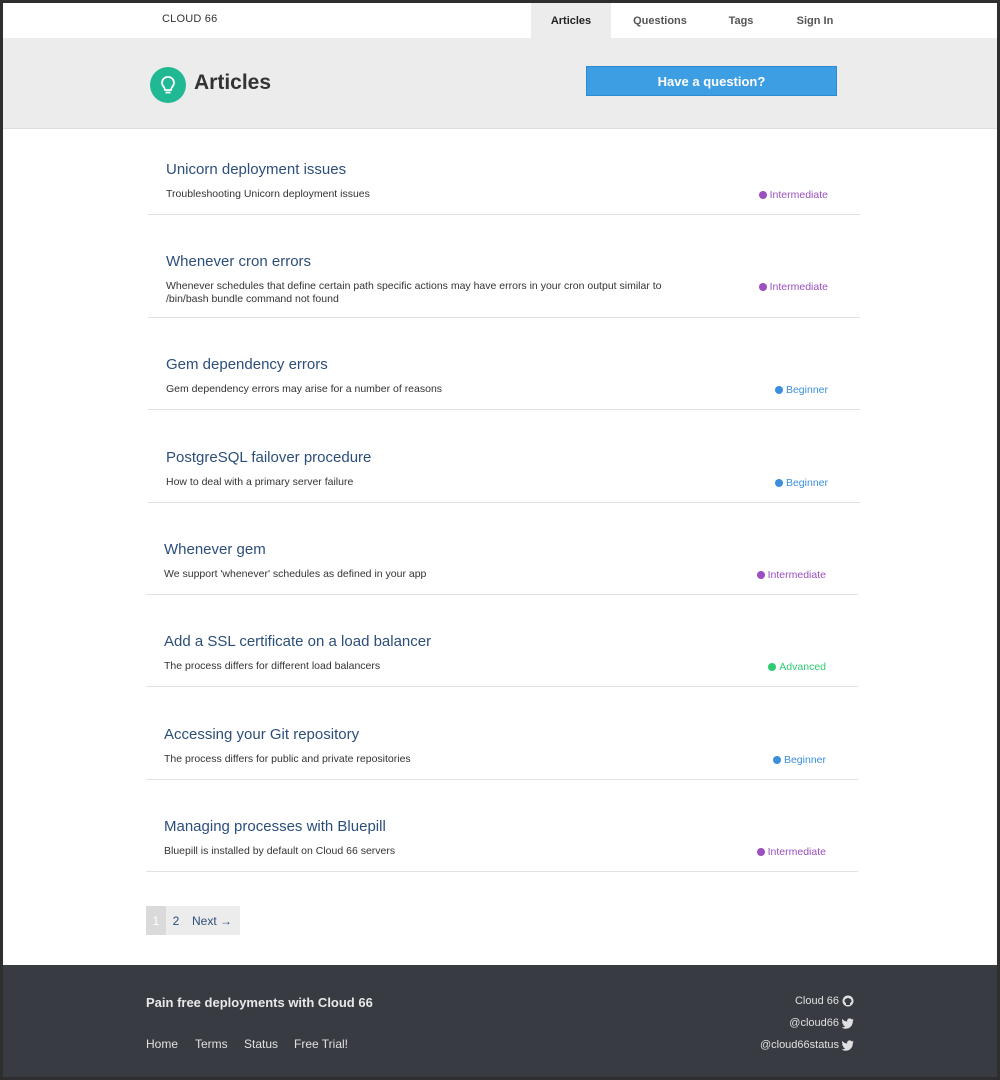 Image resolution: width=1000 pixels, height=1080 pixels. What do you see at coordinates (571, 20) in the screenshot?
I see `nav-articles: Articles` at bounding box center [571, 20].